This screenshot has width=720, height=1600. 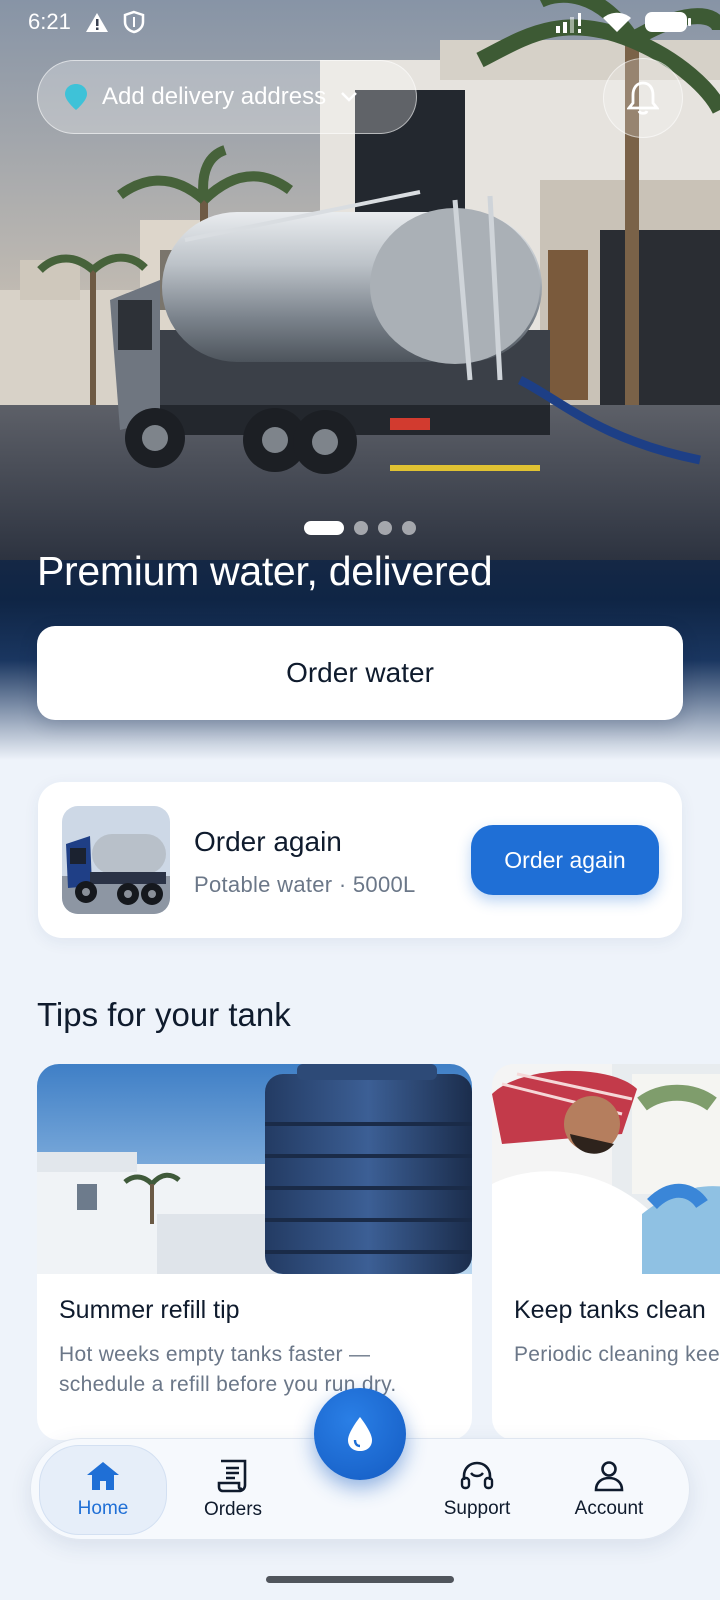 What do you see at coordinates (305, 884) in the screenshot?
I see `order-again-details: Potable water · 5000L` at bounding box center [305, 884].